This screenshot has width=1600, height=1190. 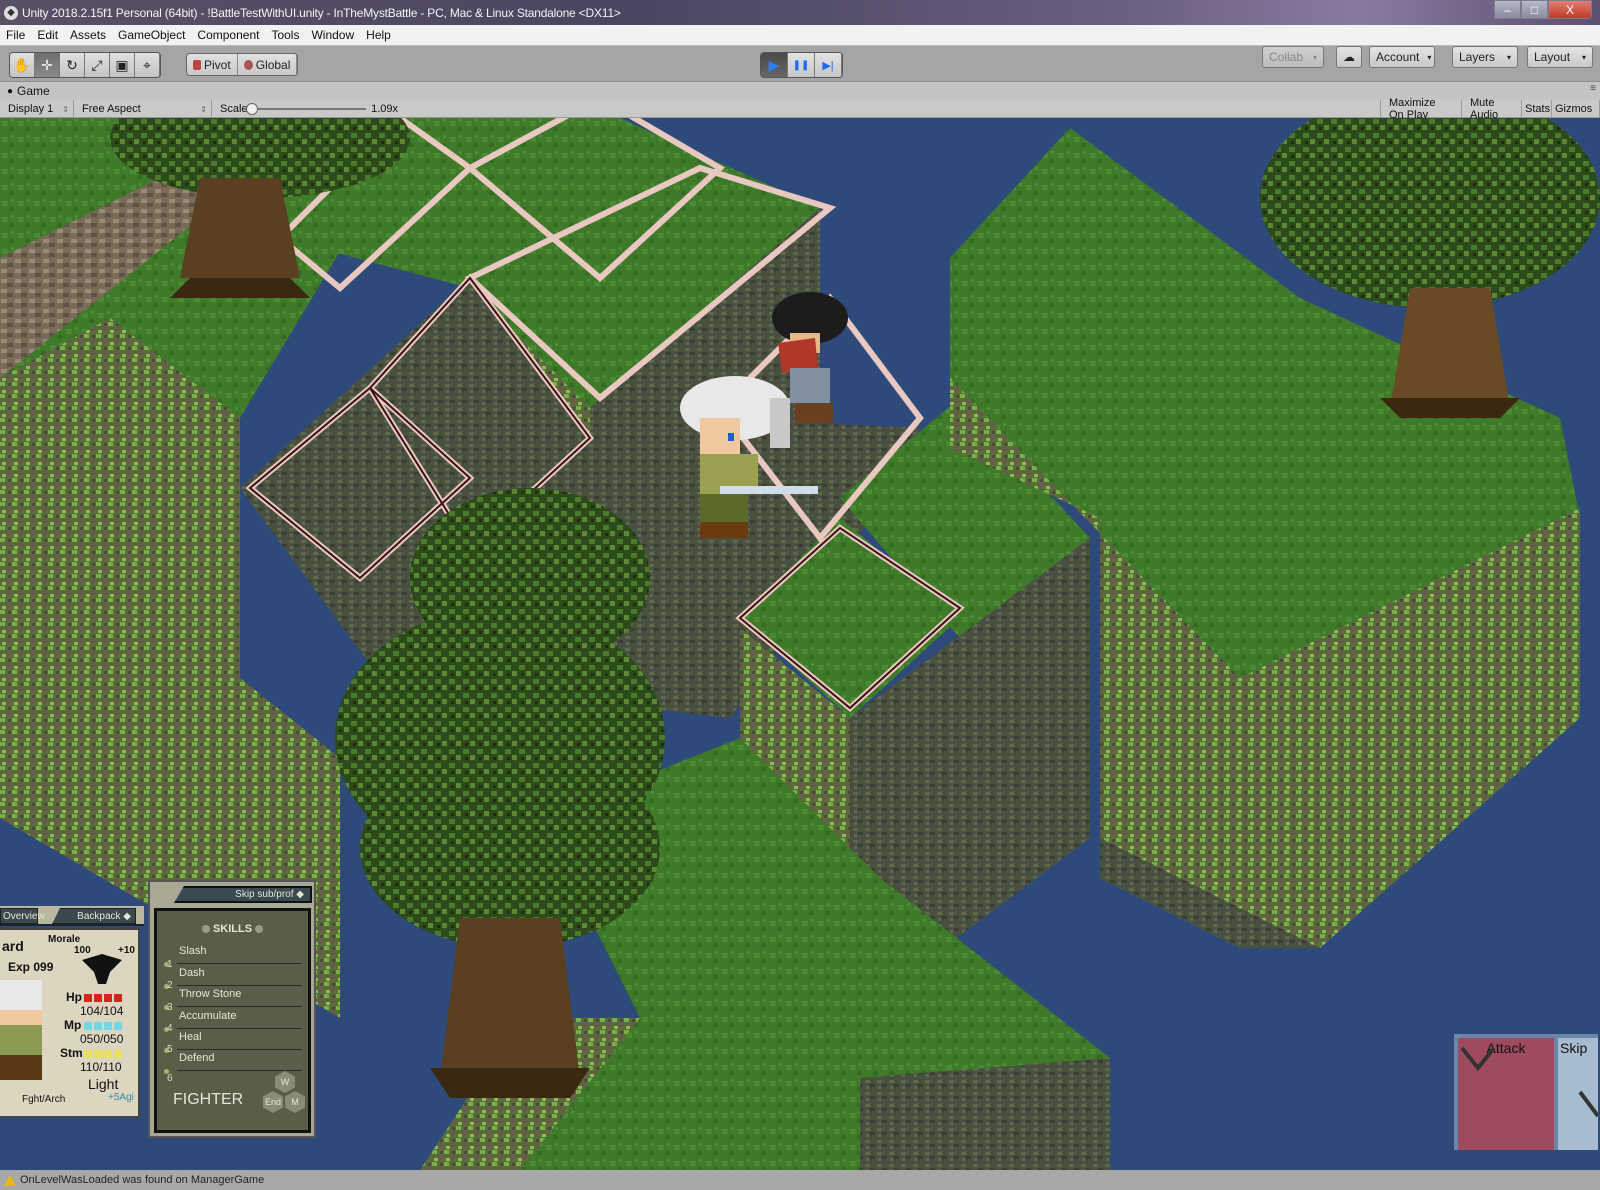 I want to click on skill-hotkey: 1, so click(x=170, y=964).